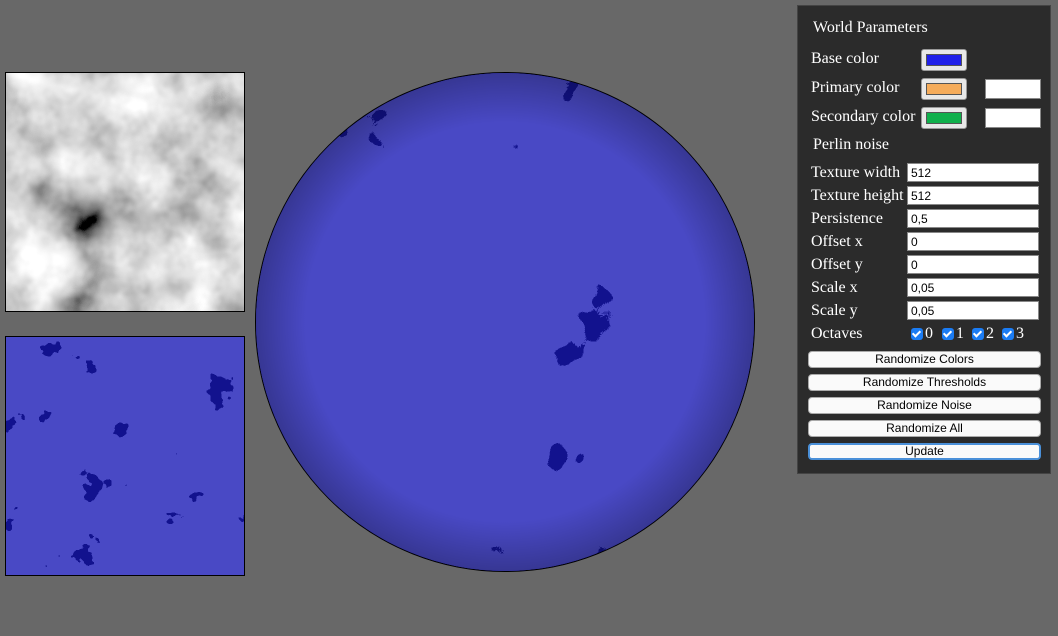 Image resolution: width=1058 pixels, height=636 pixels. I want to click on secondary-color-label: Secondary color, so click(863, 116).